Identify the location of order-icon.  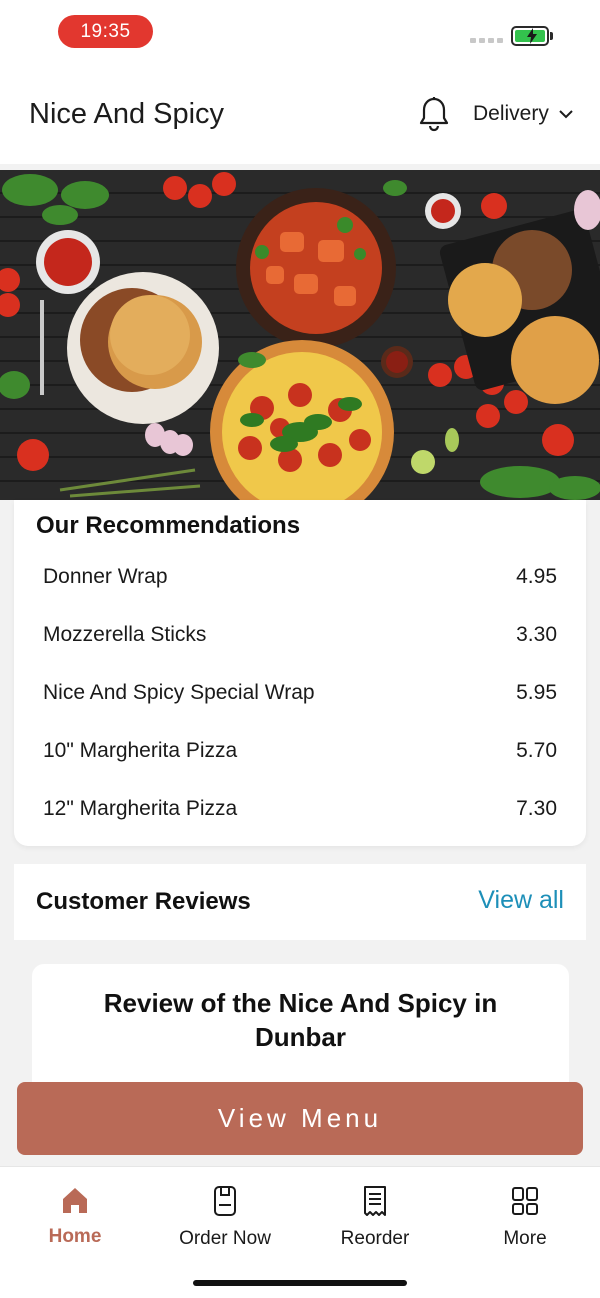
(225, 1201).